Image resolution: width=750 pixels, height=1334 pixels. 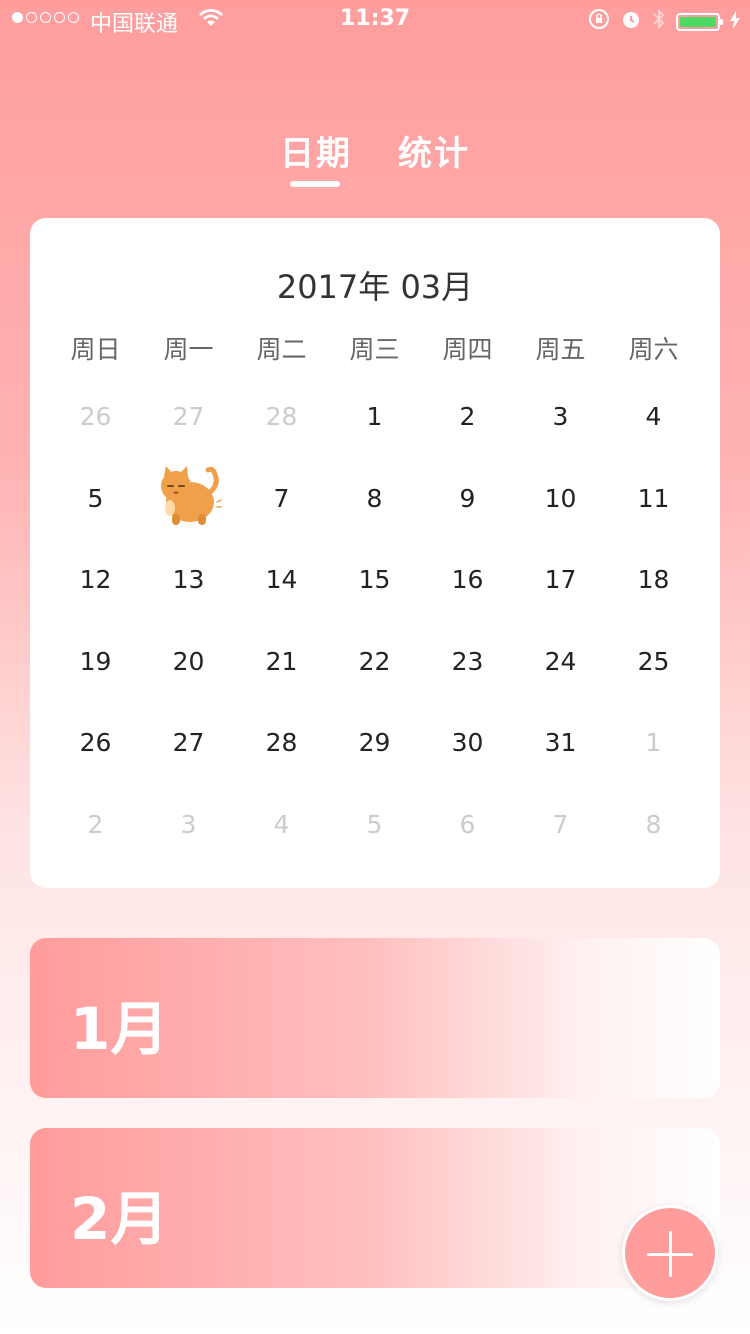 I want to click on calendar-day: 8, so click(x=374, y=499).